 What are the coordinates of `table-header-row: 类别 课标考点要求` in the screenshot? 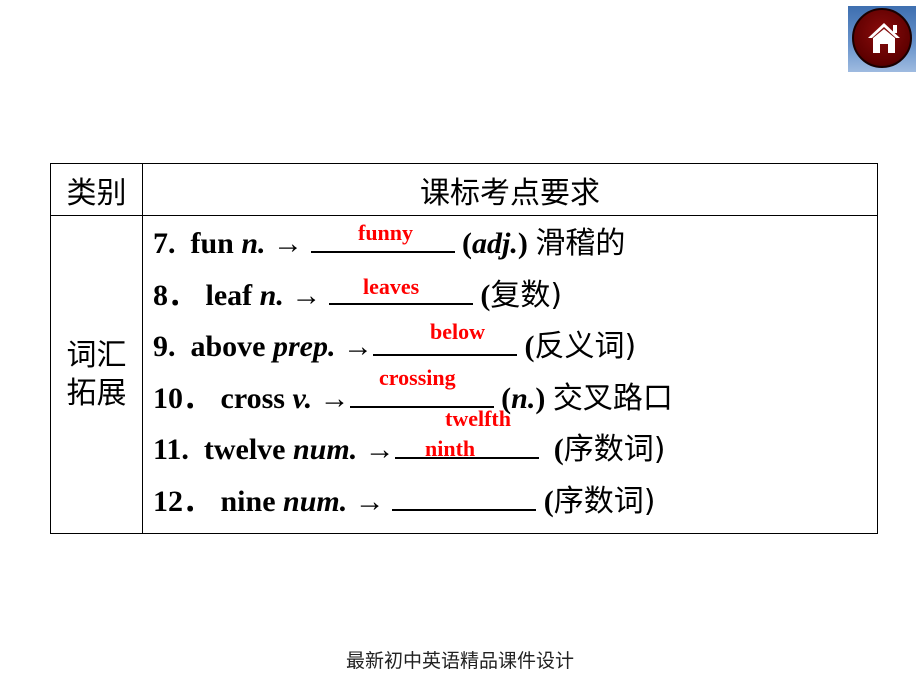 It's located at (464, 189).